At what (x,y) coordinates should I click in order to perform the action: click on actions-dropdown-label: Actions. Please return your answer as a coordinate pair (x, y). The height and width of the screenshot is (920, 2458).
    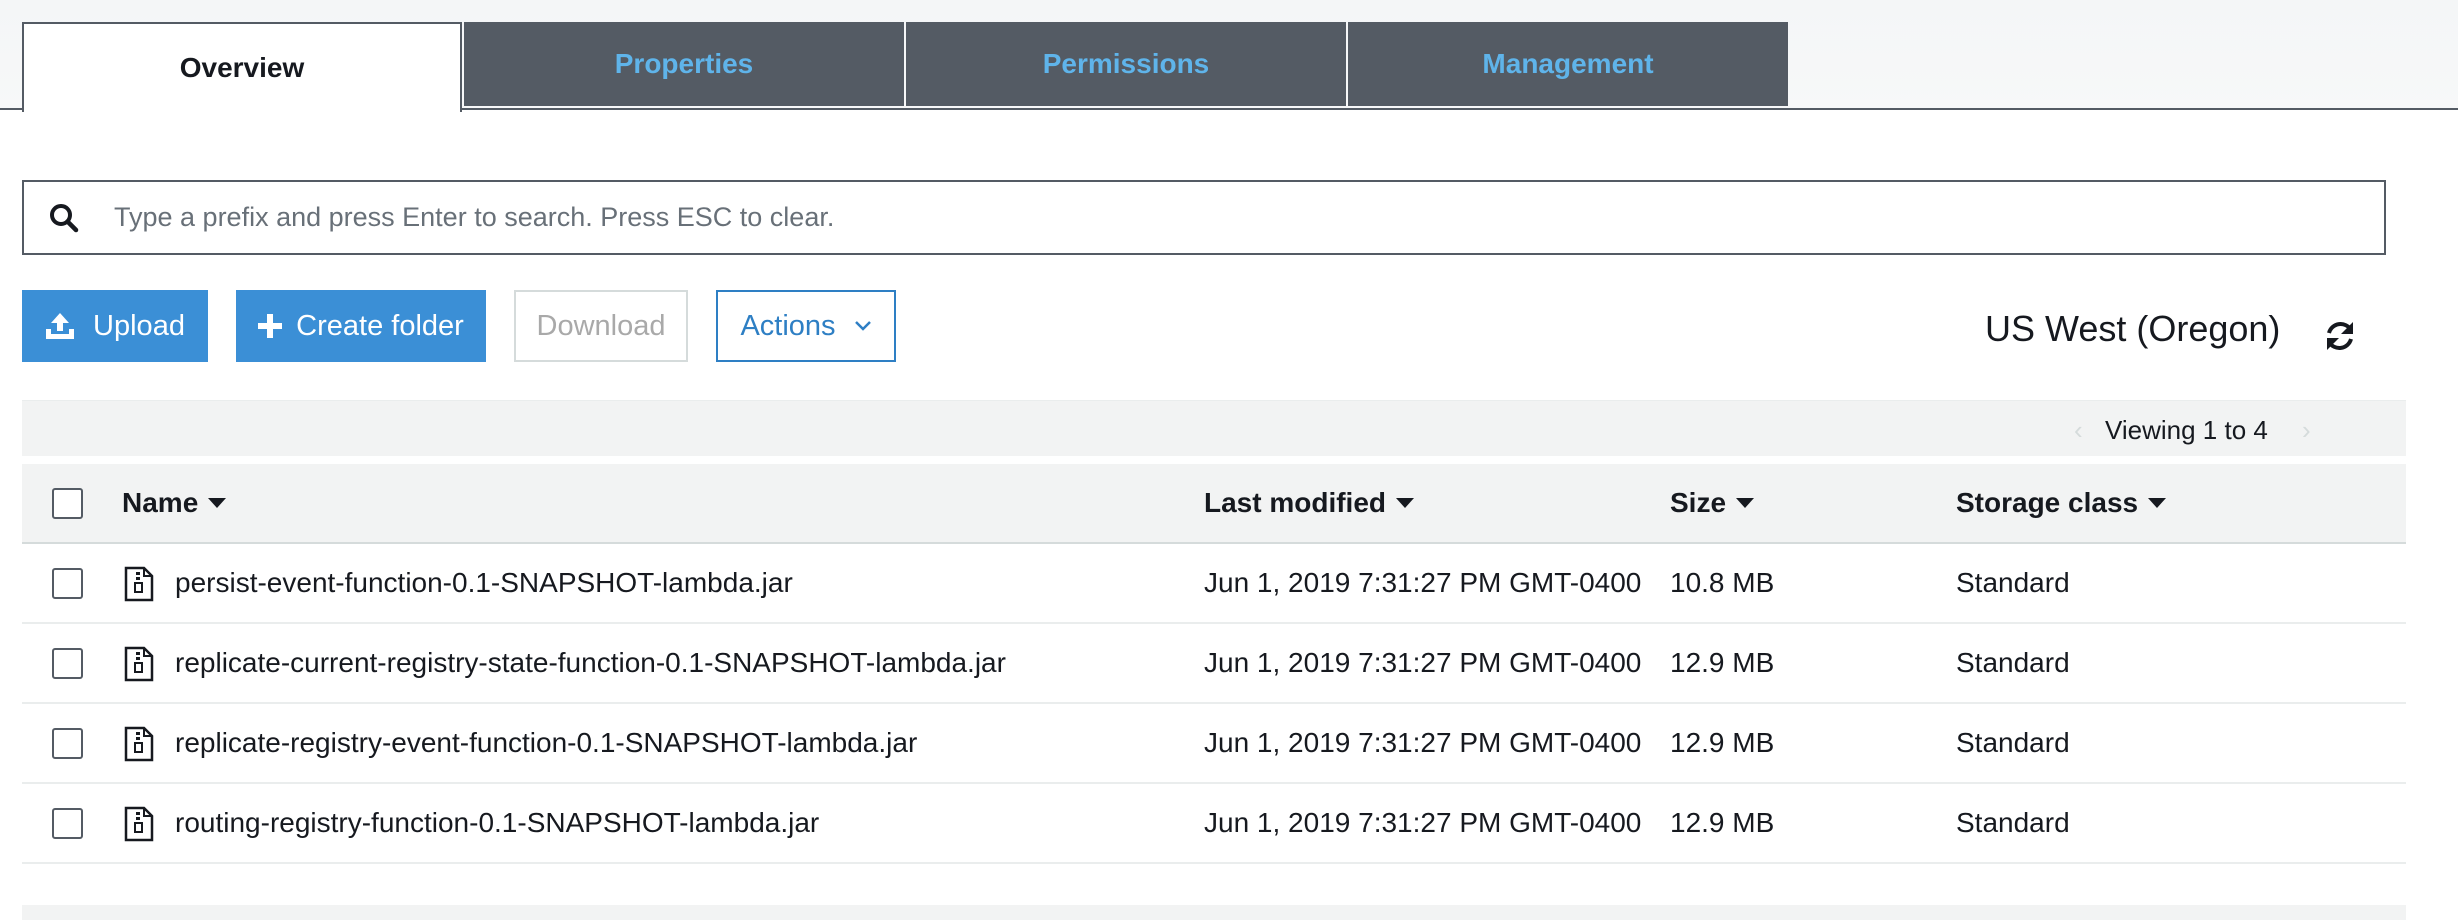
    Looking at the image, I should click on (788, 325).